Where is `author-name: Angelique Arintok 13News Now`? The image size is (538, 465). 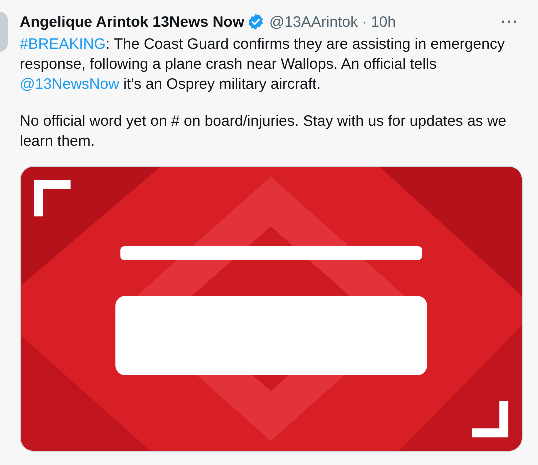 author-name: Angelique Arintok 13News Now is located at coordinates (132, 22).